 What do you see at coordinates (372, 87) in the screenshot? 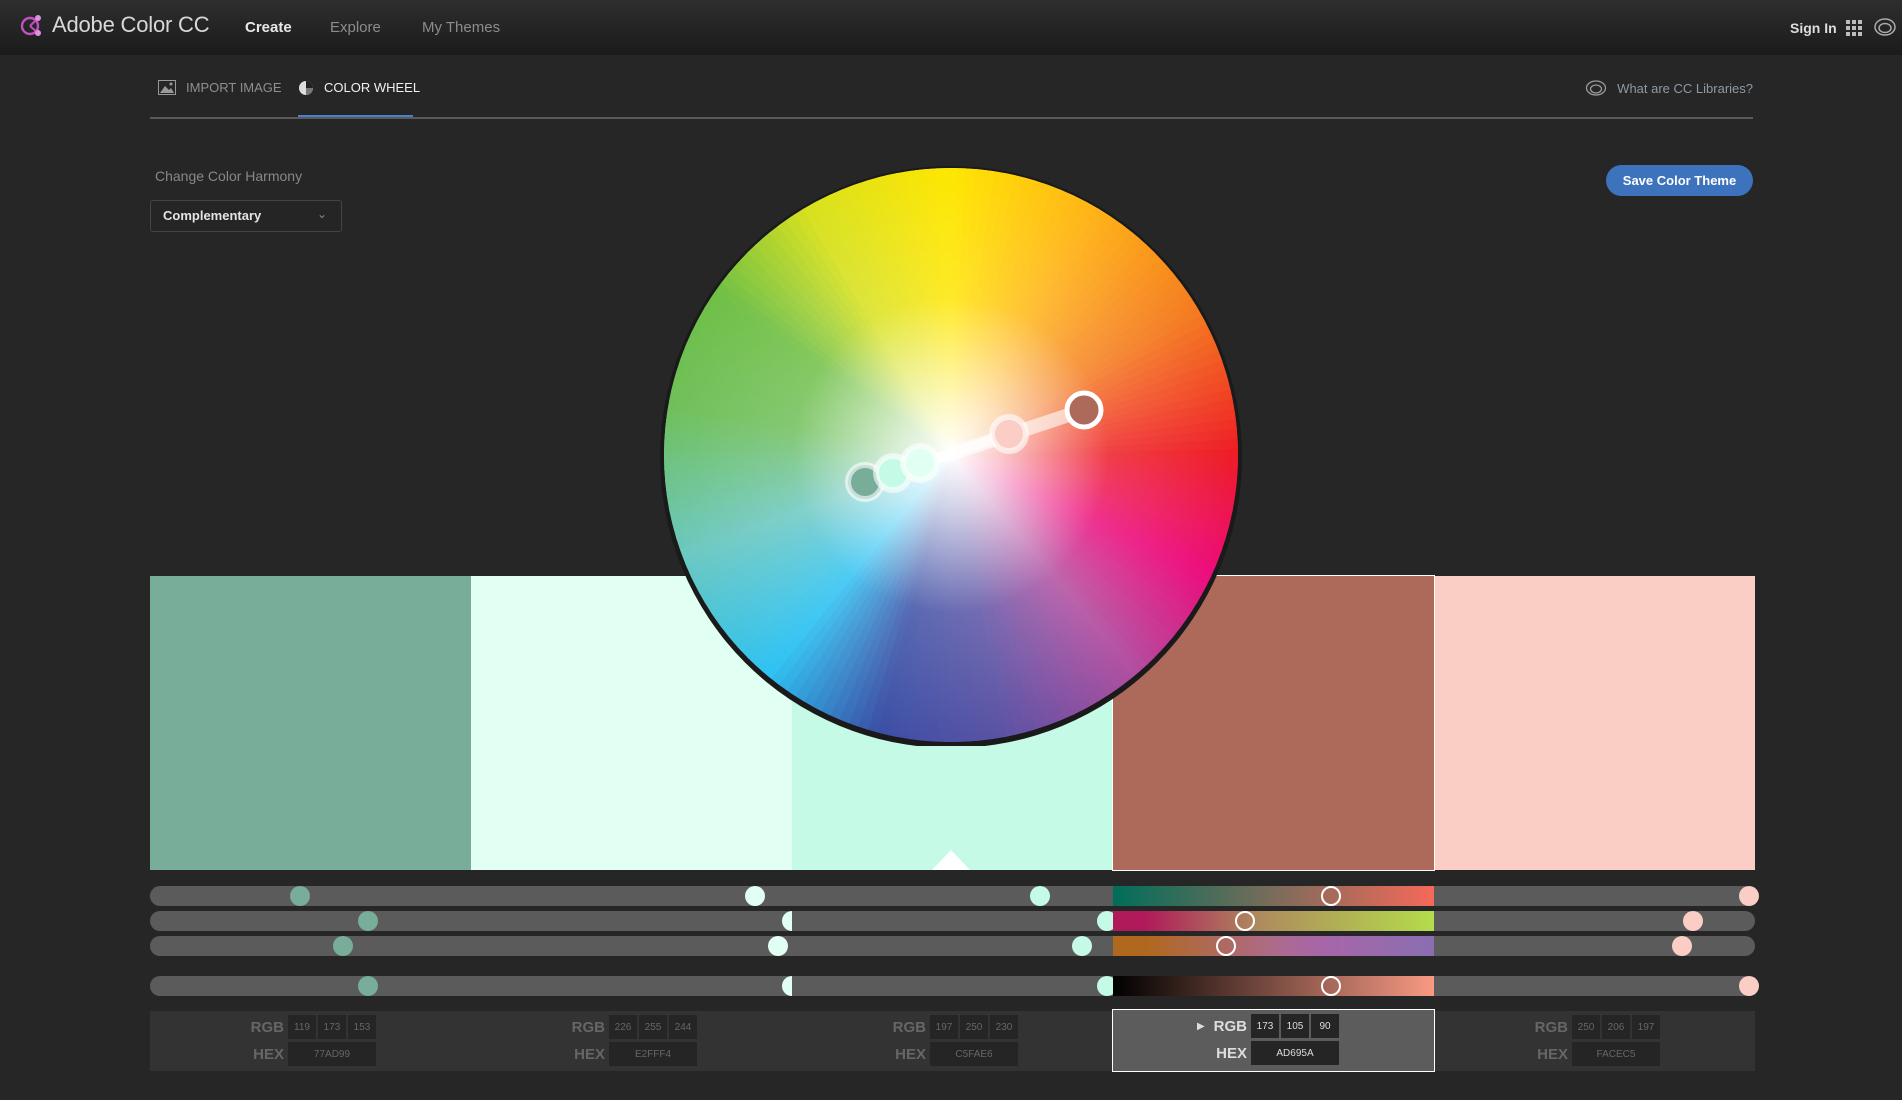
I see `tab-color-wheel-label: COLOR WHEEL` at bounding box center [372, 87].